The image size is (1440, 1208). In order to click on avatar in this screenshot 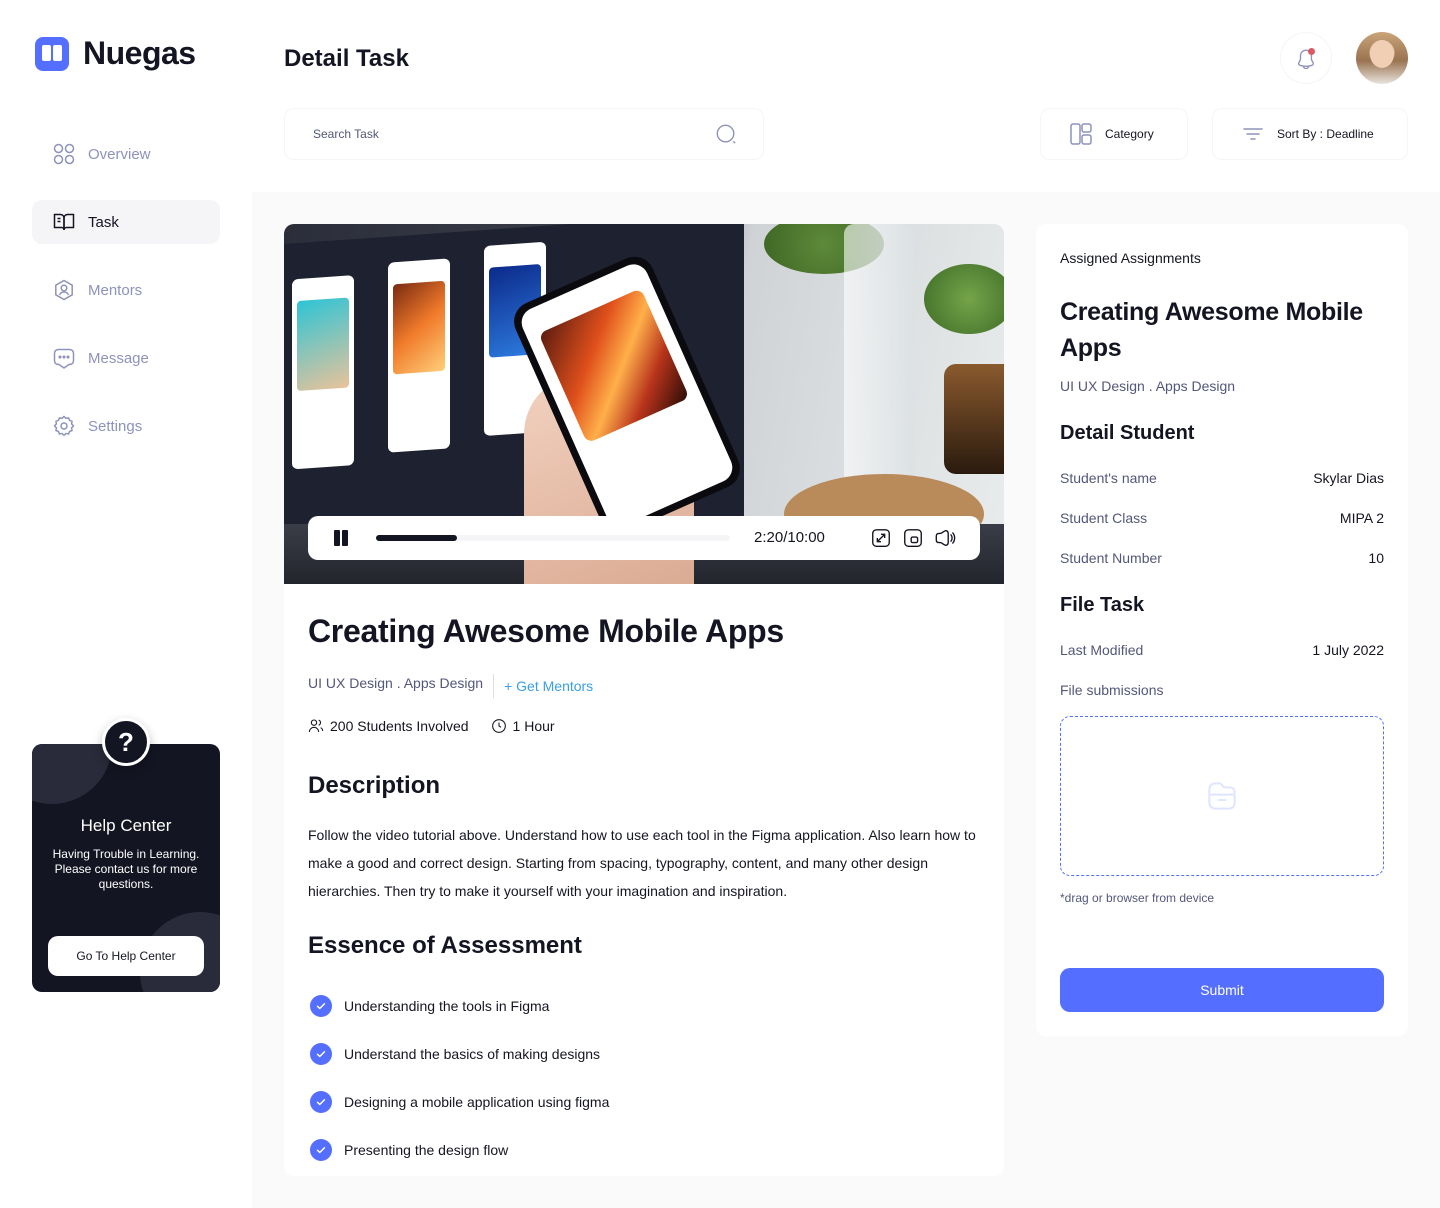, I will do `click(1382, 58)`.